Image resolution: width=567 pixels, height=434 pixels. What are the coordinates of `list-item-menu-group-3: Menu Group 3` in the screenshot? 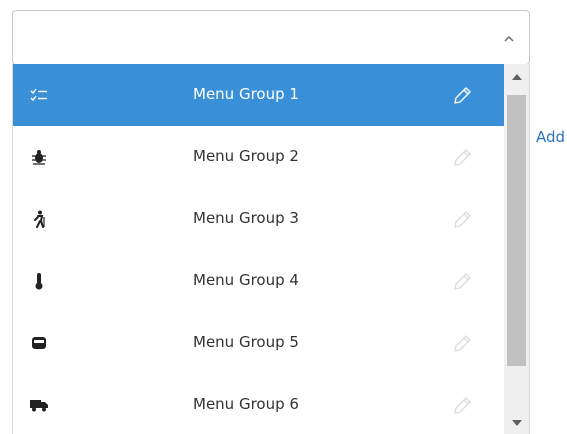 It's located at (258, 219).